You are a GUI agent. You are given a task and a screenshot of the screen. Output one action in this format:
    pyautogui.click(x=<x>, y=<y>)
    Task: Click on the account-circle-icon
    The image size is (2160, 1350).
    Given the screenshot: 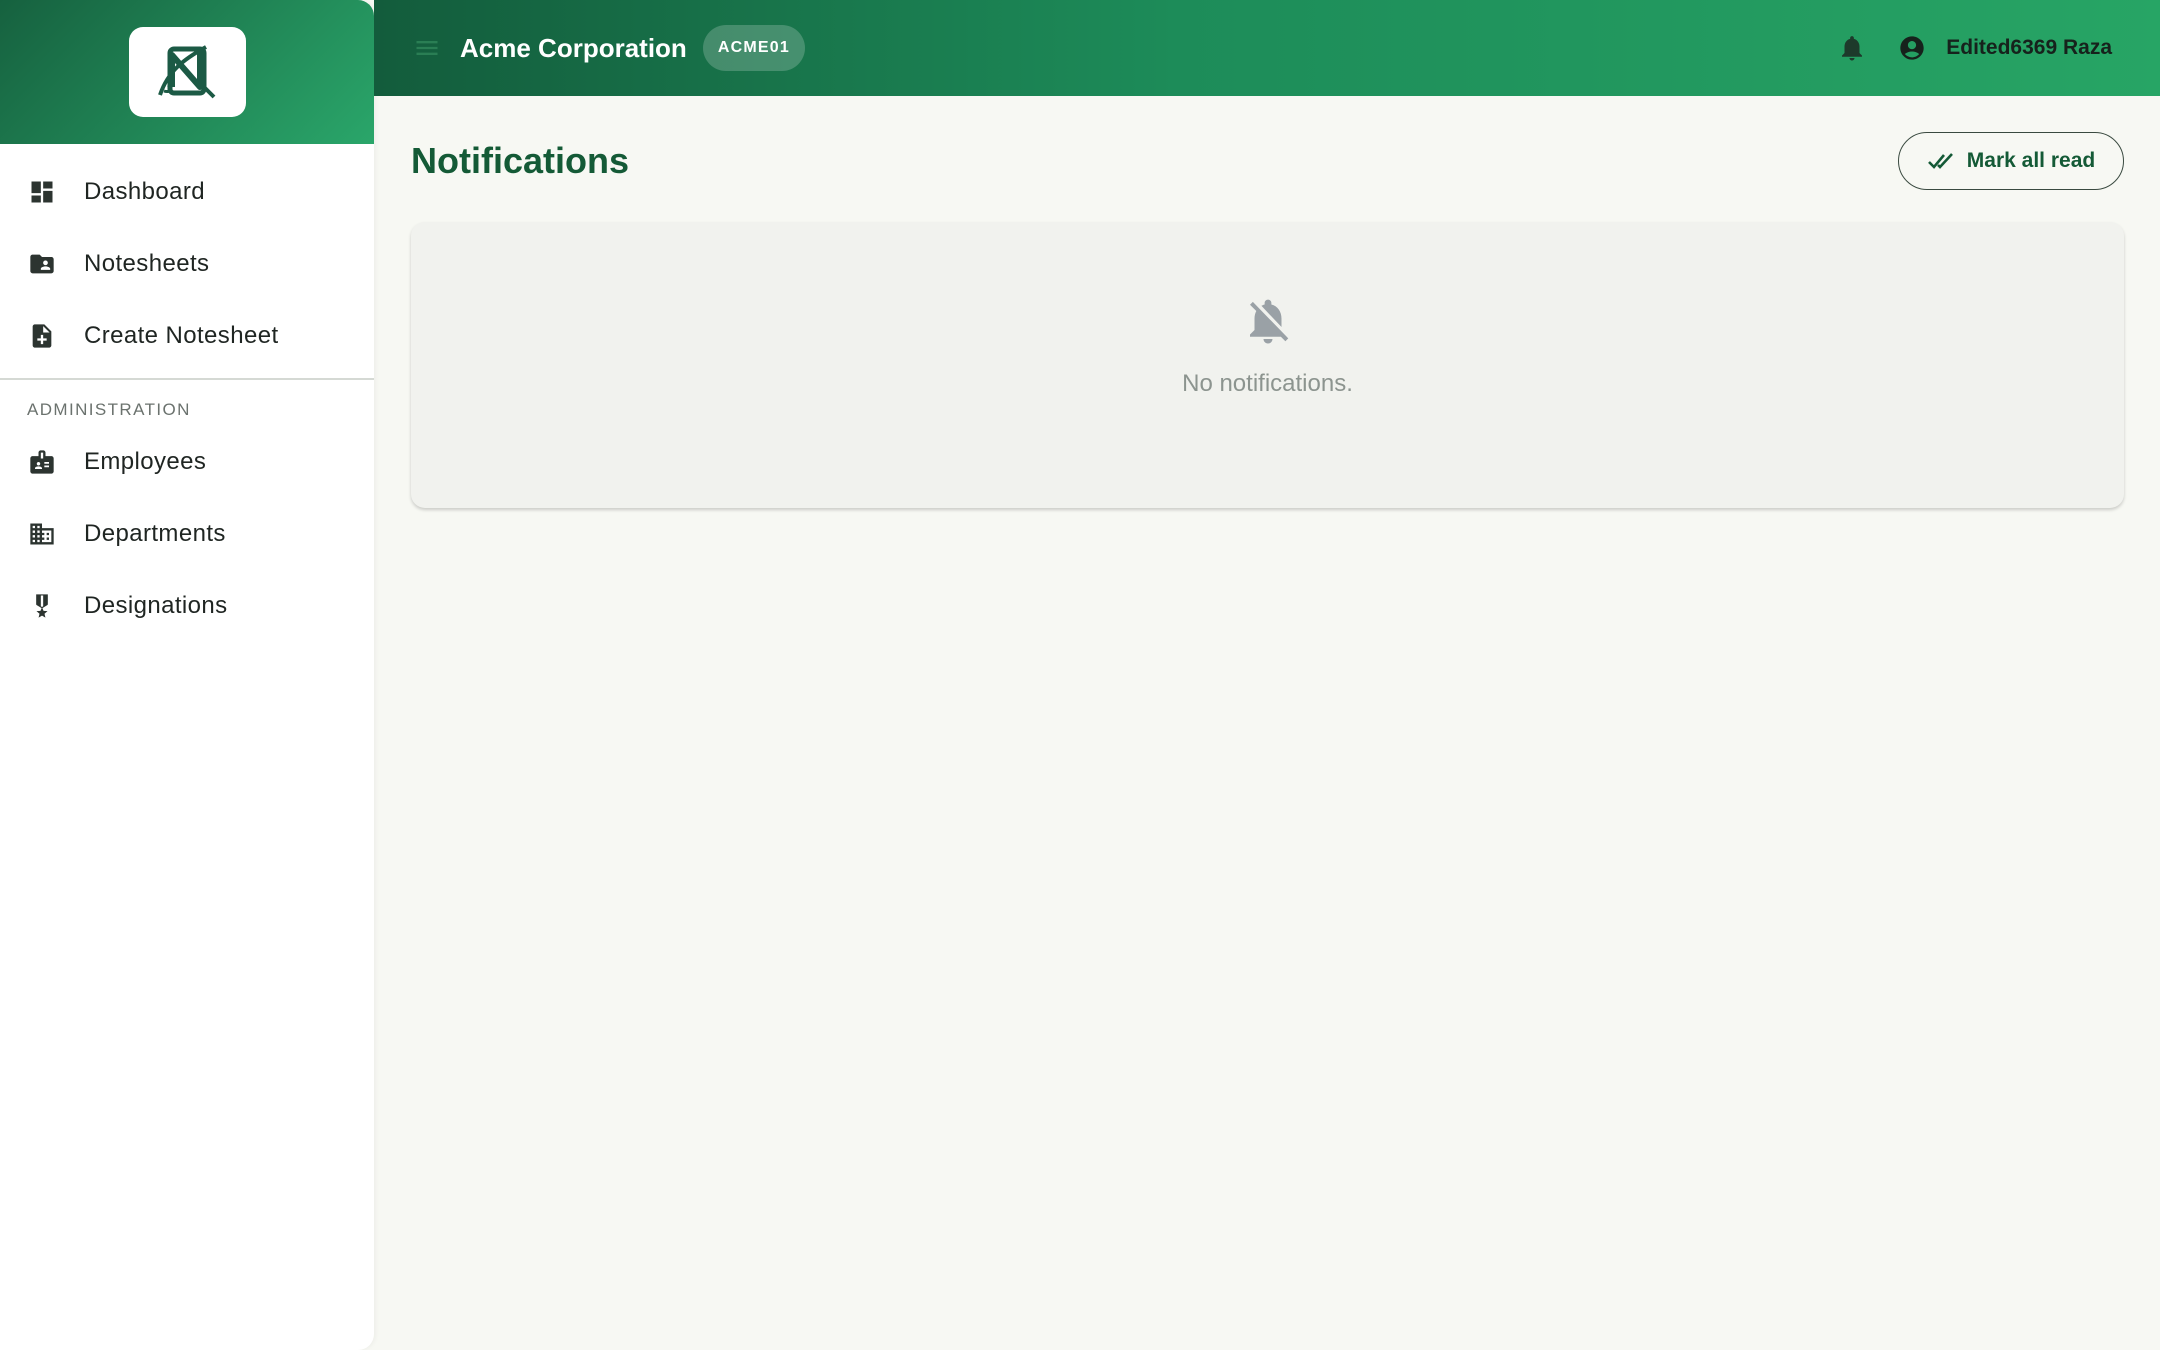 What is the action you would take?
    pyautogui.click(x=1912, y=48)
    